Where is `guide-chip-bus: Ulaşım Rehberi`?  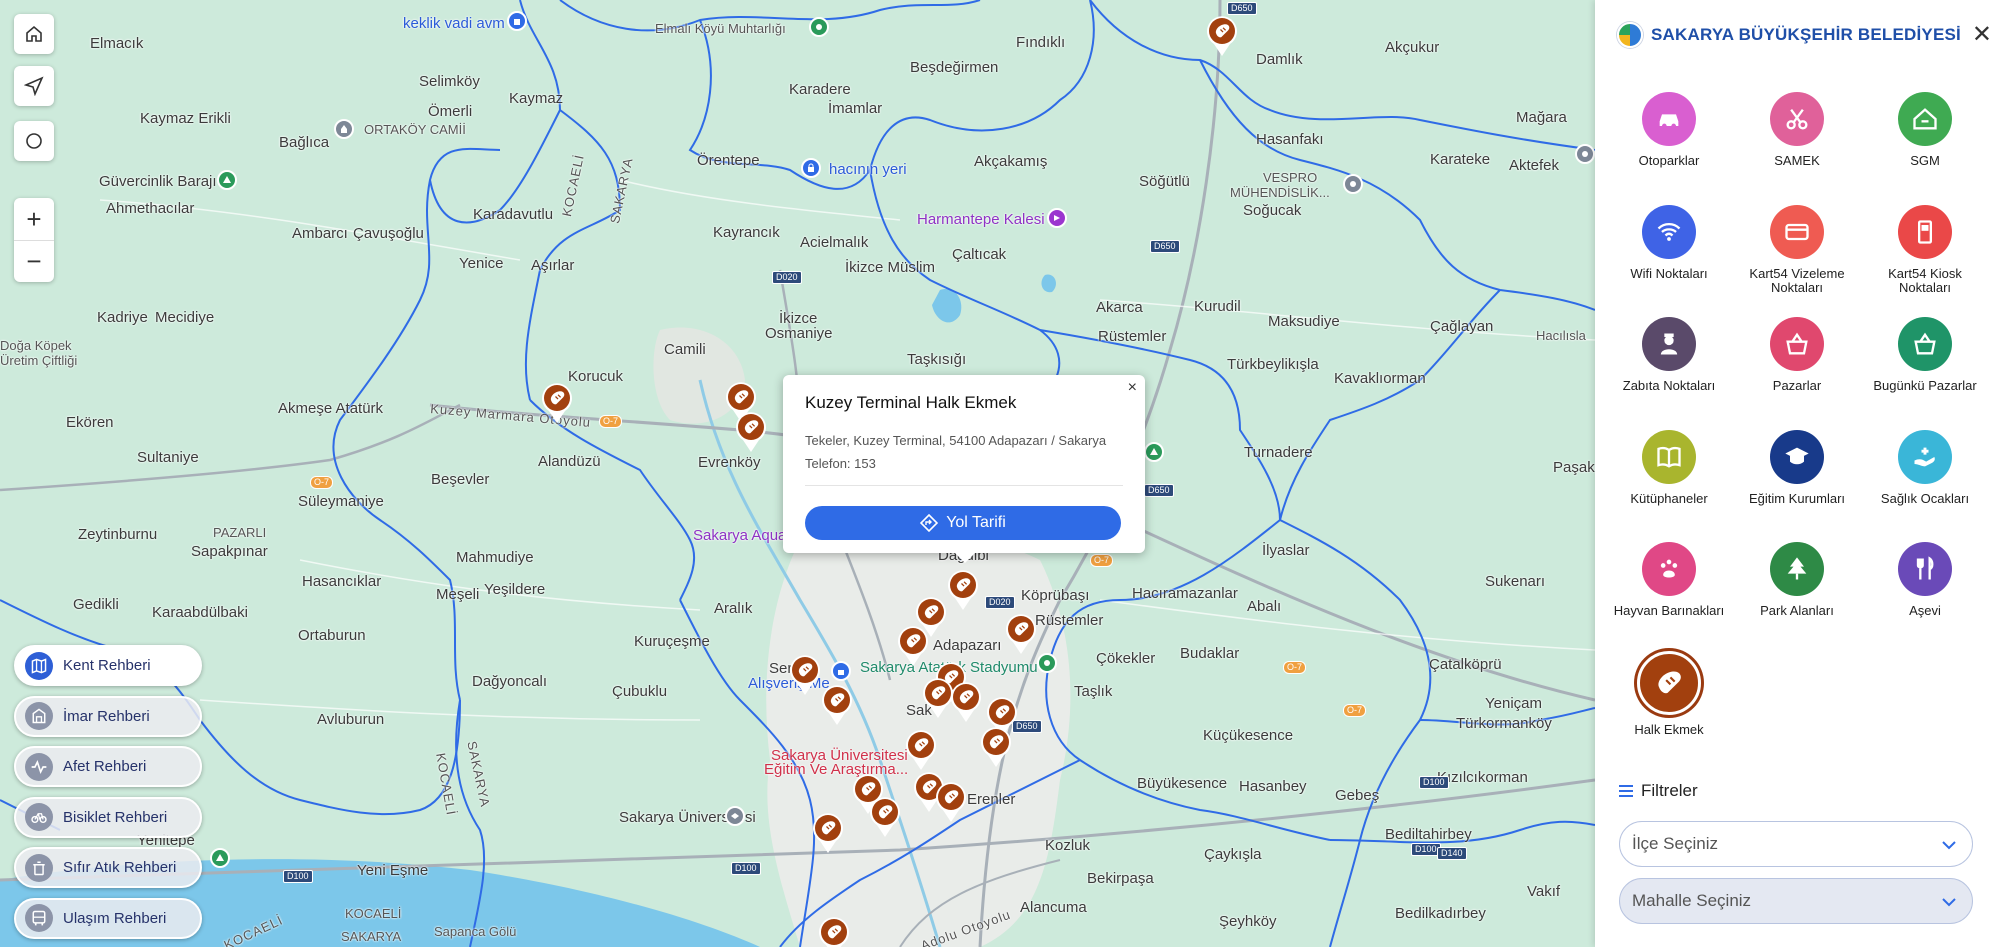 guide-chip-bus: Ulaşım Rehberi is located at coordinates (108, 918).